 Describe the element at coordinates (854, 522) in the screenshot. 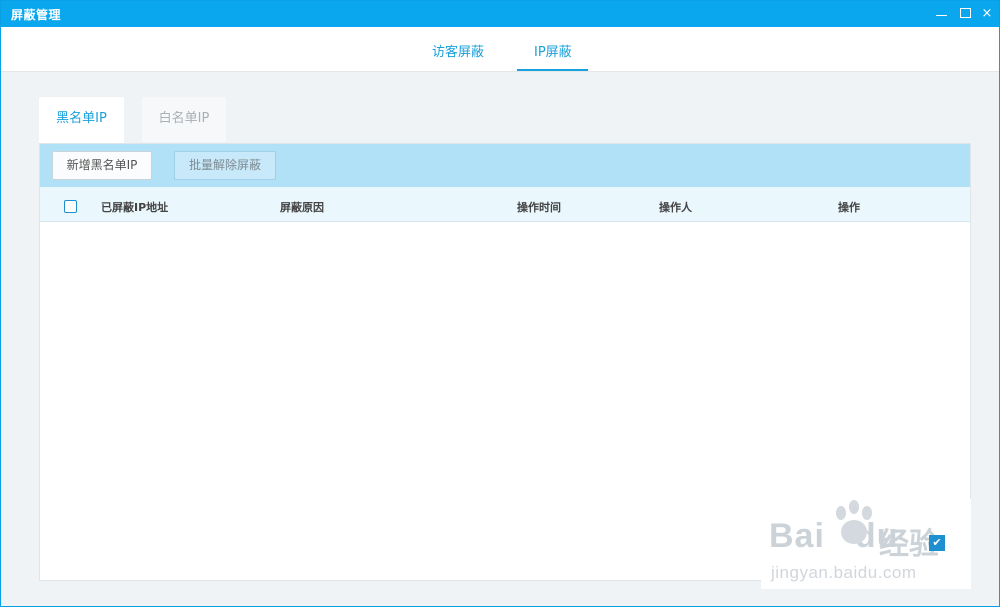

I see `paw-icon` at that location.